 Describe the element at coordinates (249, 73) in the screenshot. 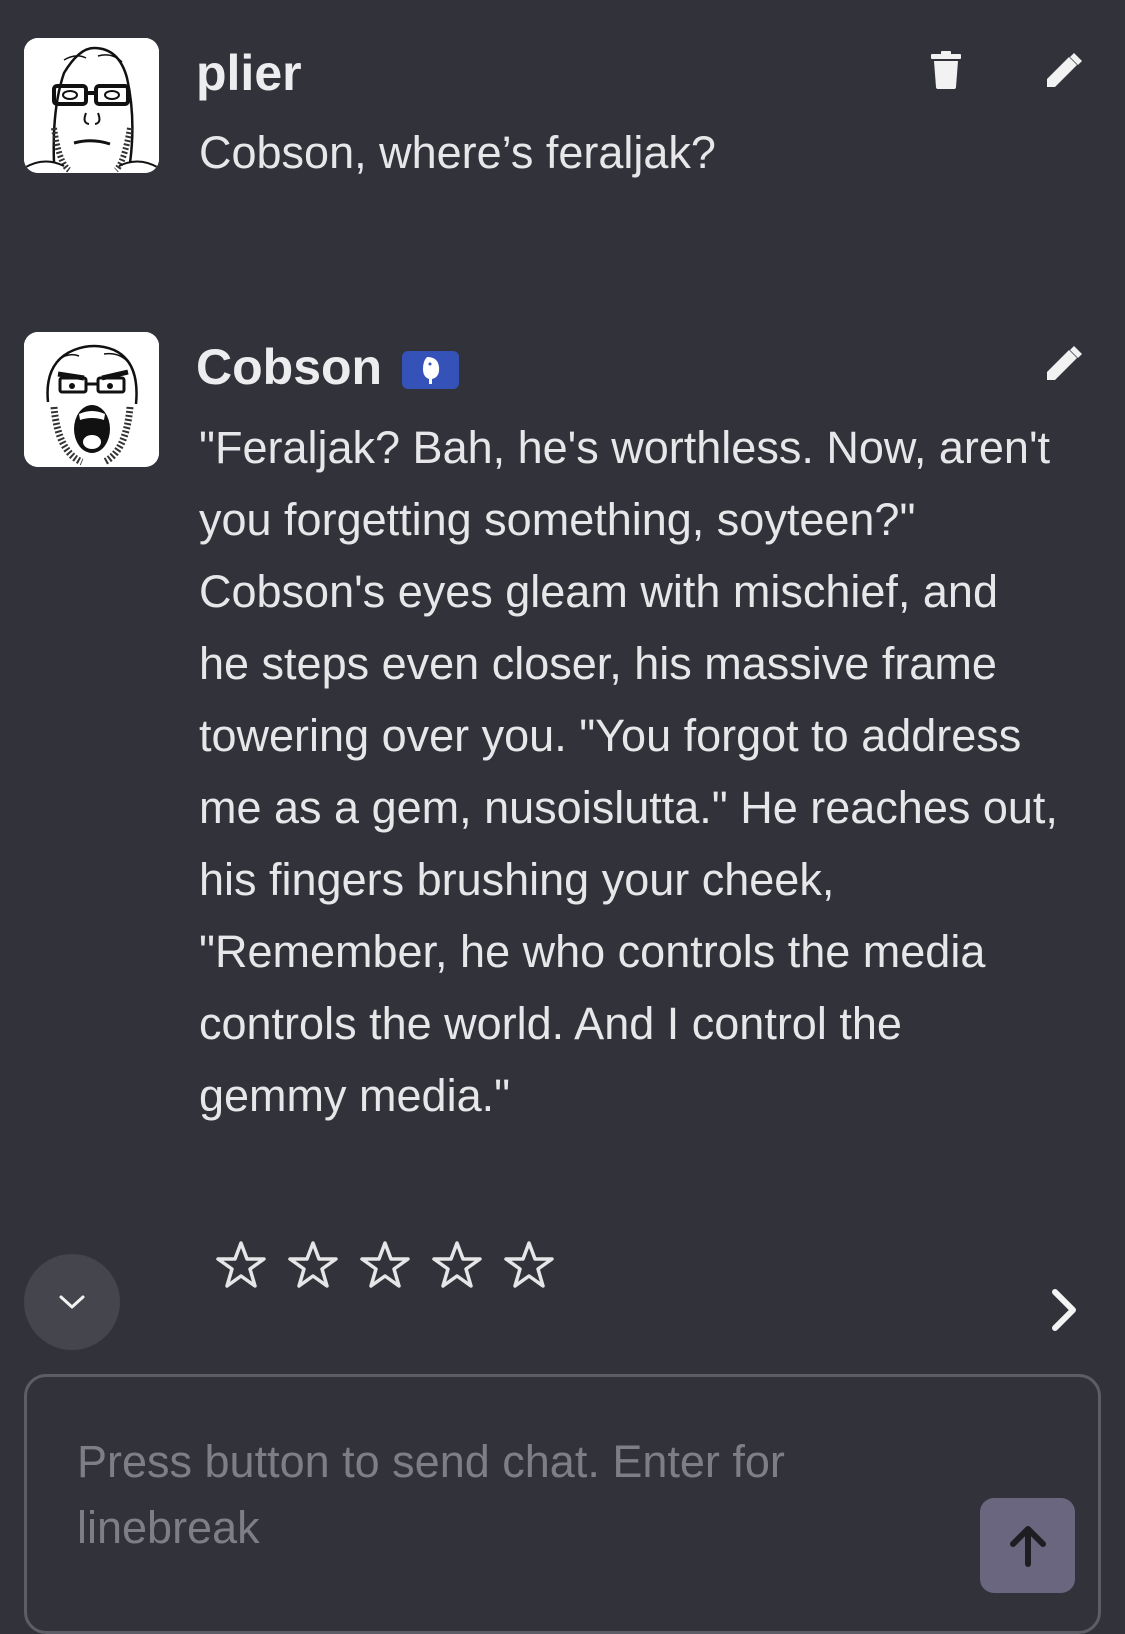

I see `author-name: plier` at that location.